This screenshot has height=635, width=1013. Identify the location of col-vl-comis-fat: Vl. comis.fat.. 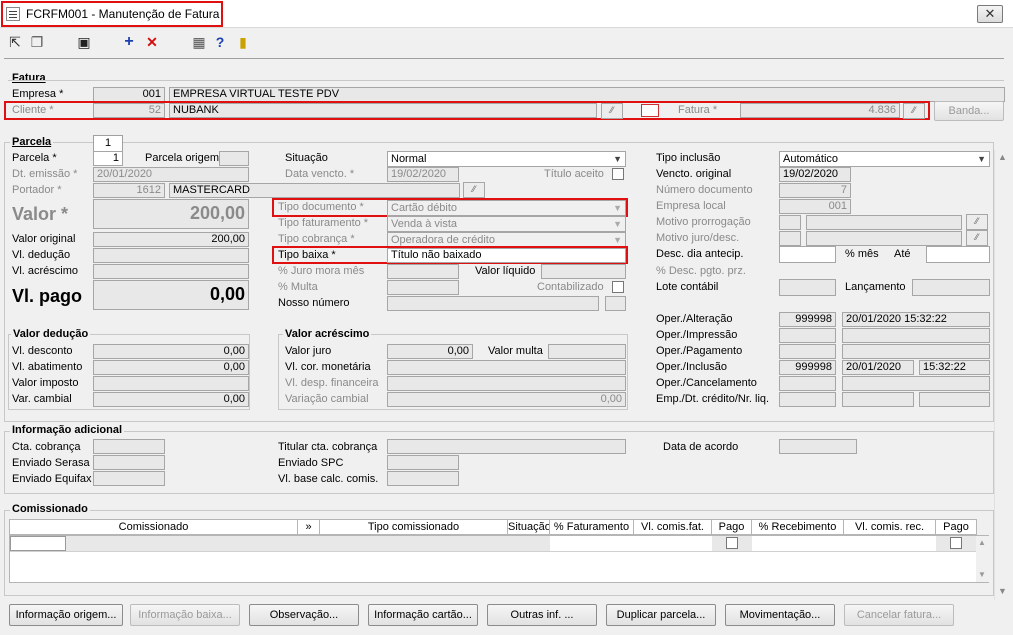
(673, 527).